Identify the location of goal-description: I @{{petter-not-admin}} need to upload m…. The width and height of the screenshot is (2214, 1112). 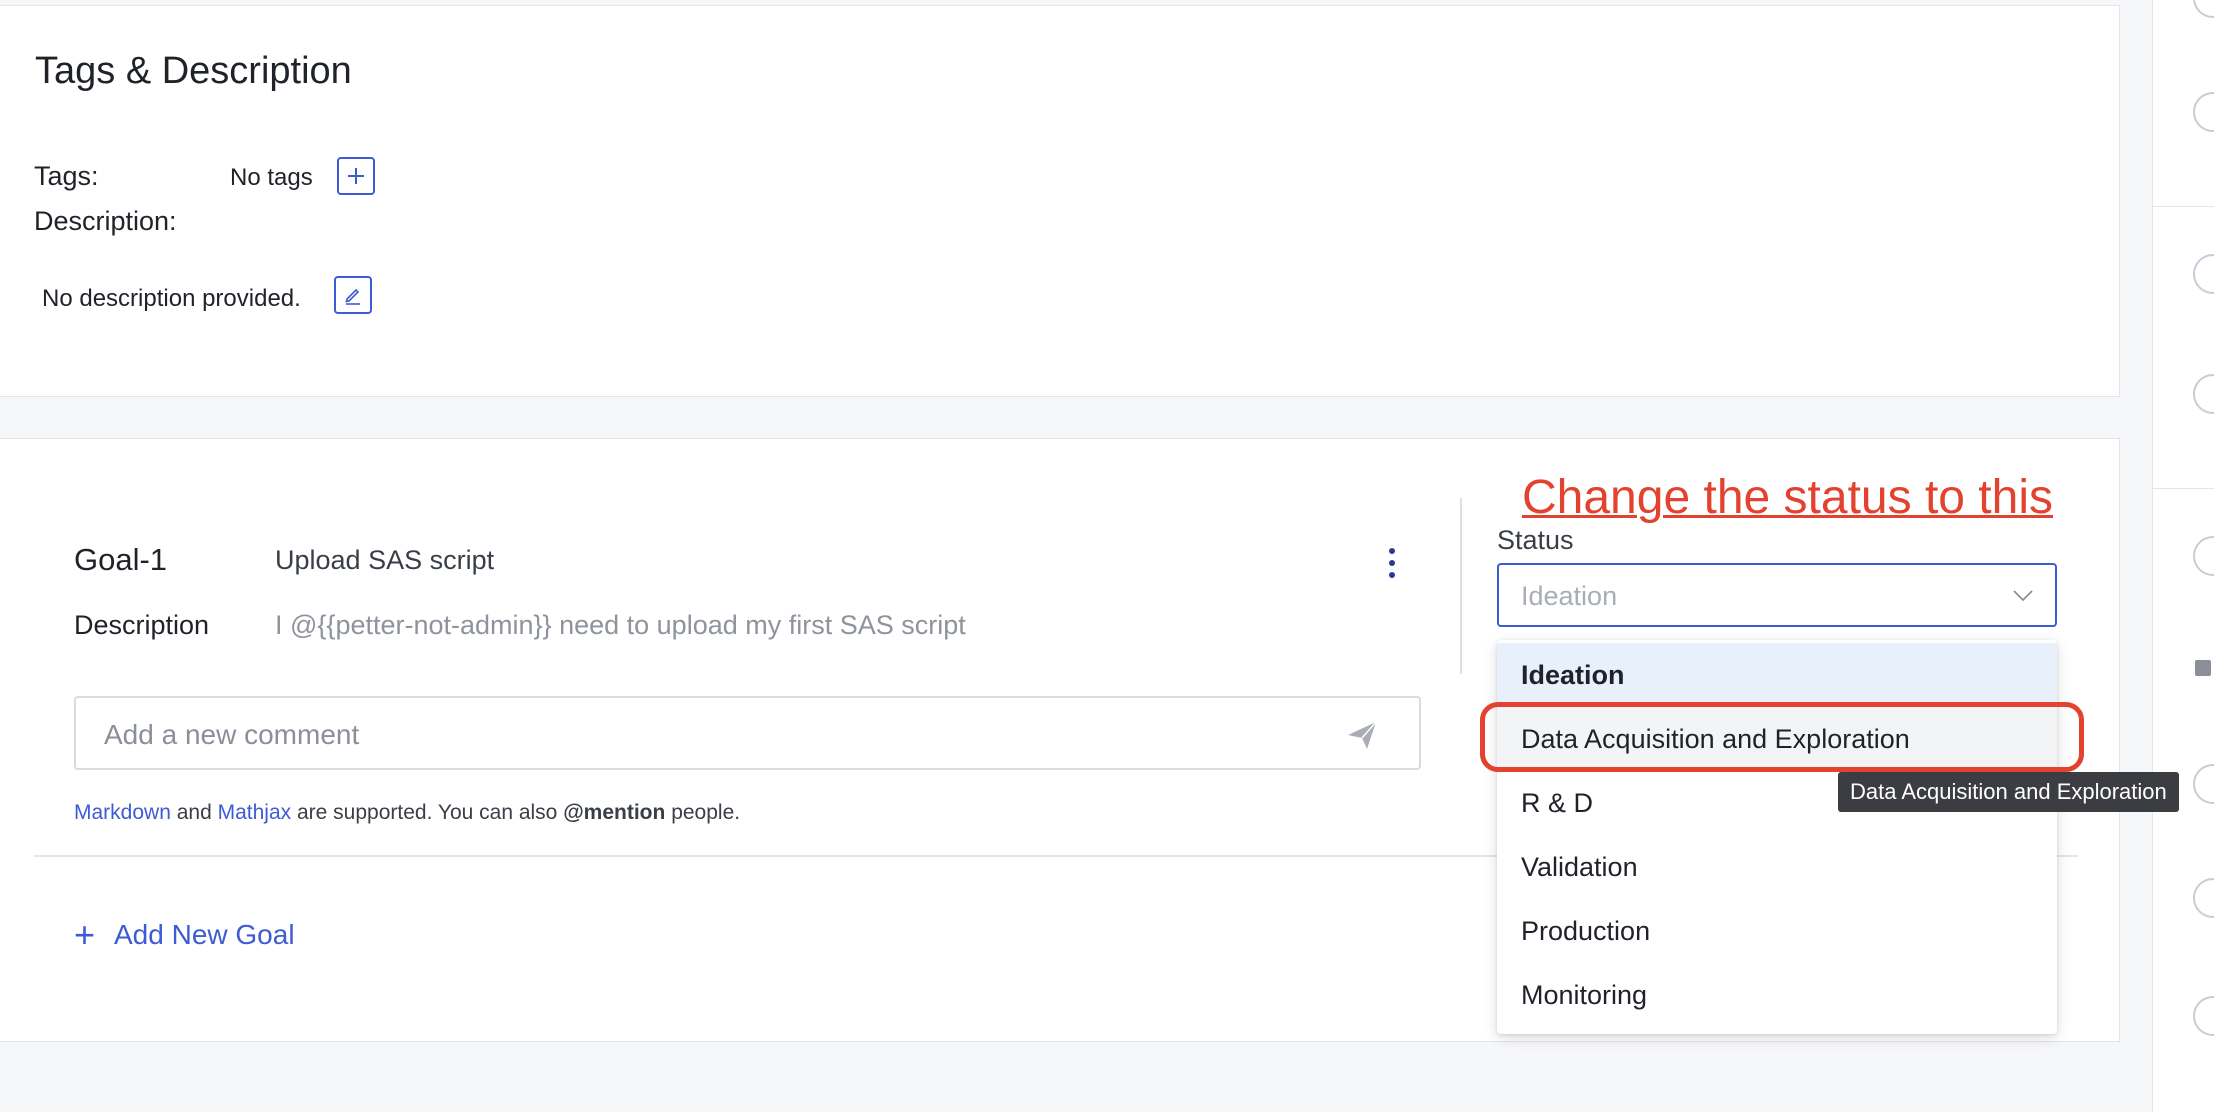
(620, 625).